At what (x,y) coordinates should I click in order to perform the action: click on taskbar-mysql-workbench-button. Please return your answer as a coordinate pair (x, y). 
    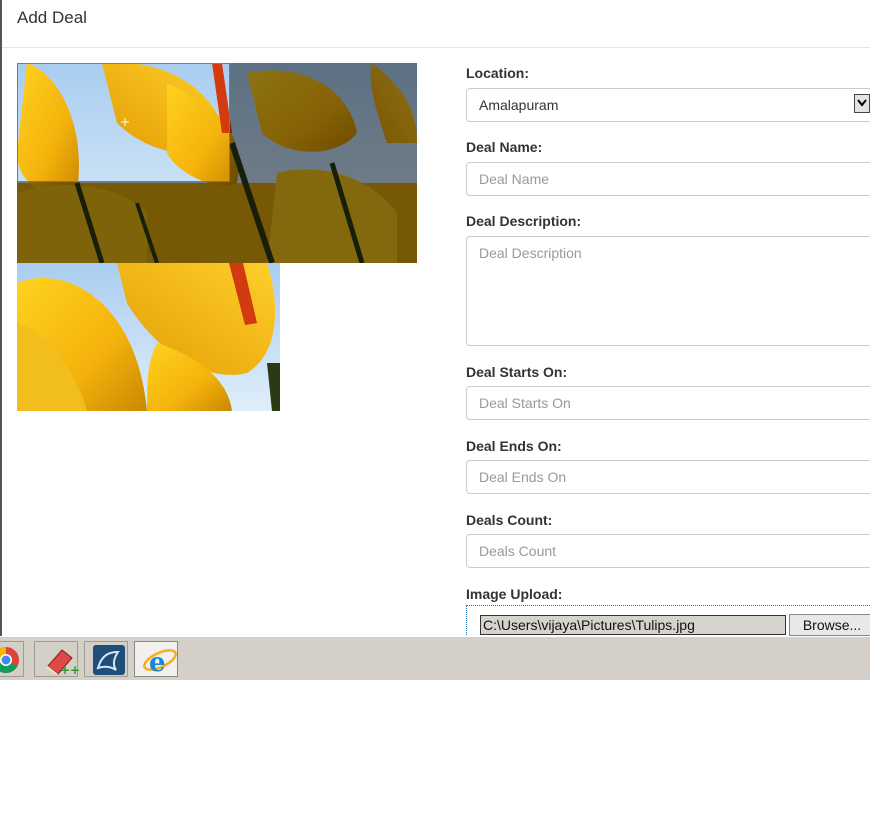
    Looking at the image, I should click on (106, 659).